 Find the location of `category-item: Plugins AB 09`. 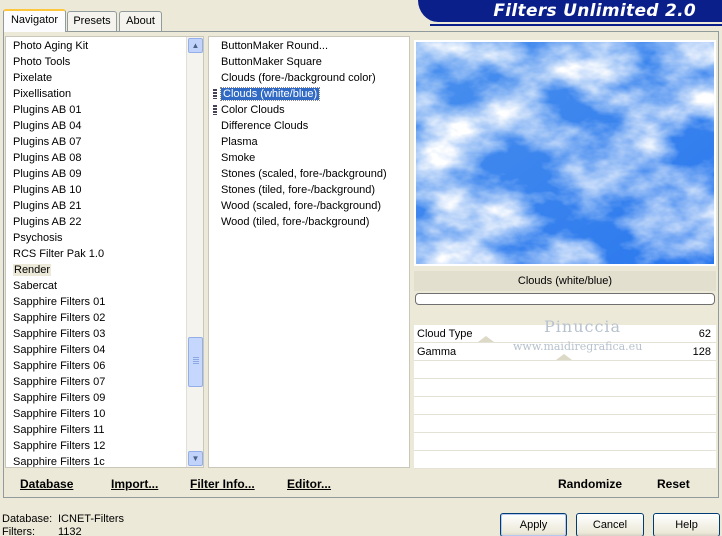

category-item: Plugins AB 09 is located at coordinates (104, 174).